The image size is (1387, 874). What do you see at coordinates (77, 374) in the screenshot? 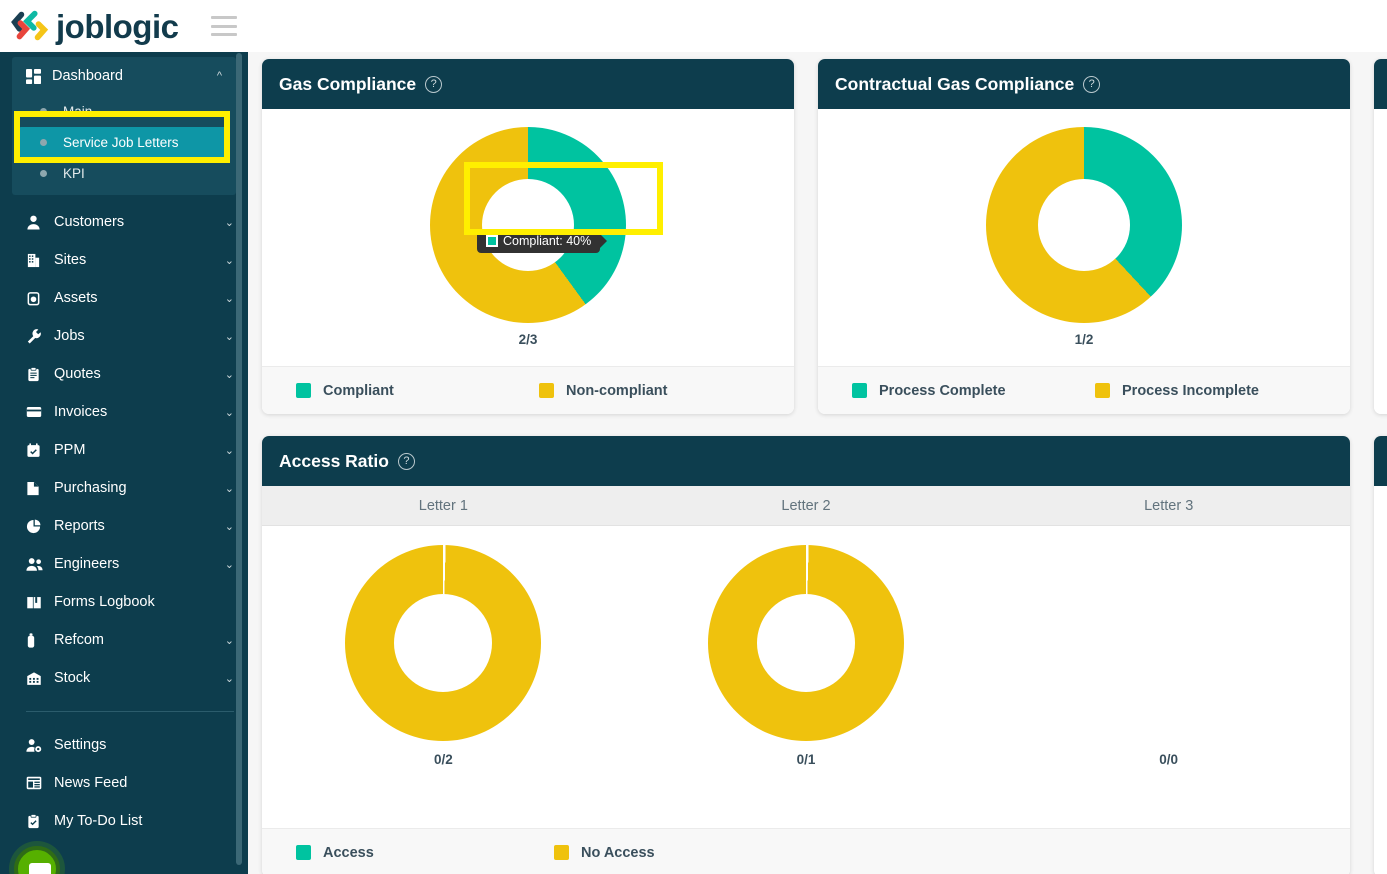
I see `sidebar-item-label: Quotes` at bounding box center [77, 374].